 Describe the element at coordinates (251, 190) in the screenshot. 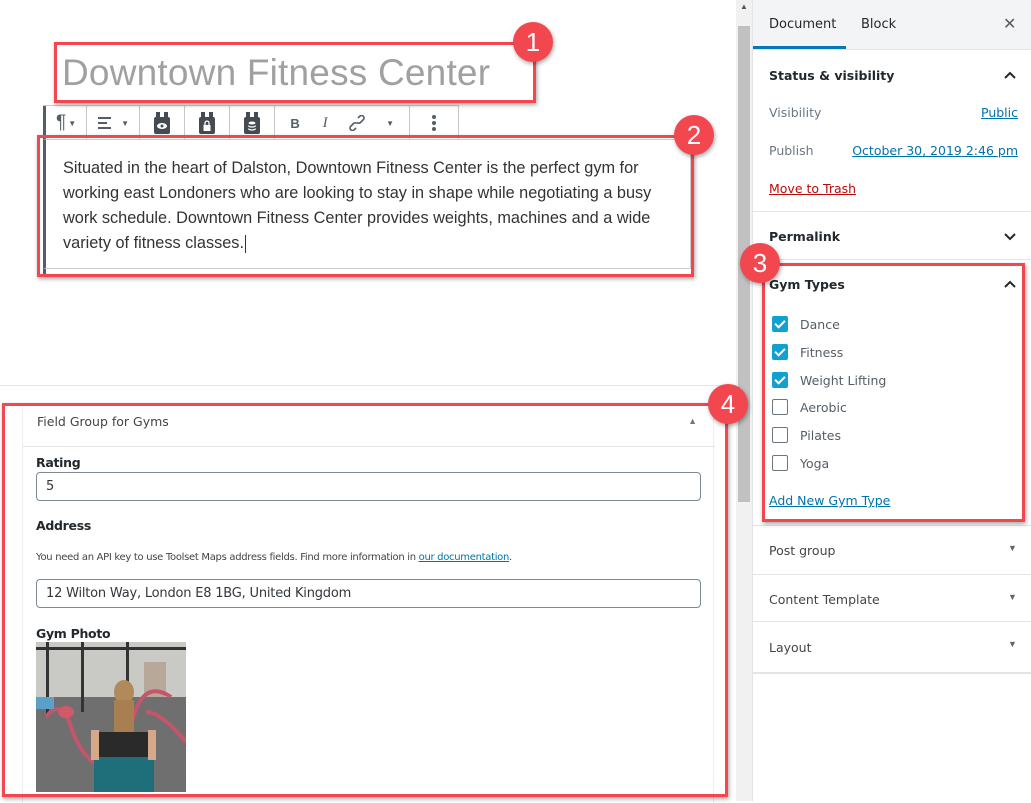

I see `block-toolbar: ¶ ▼ ▼ B I ▼` at that location.